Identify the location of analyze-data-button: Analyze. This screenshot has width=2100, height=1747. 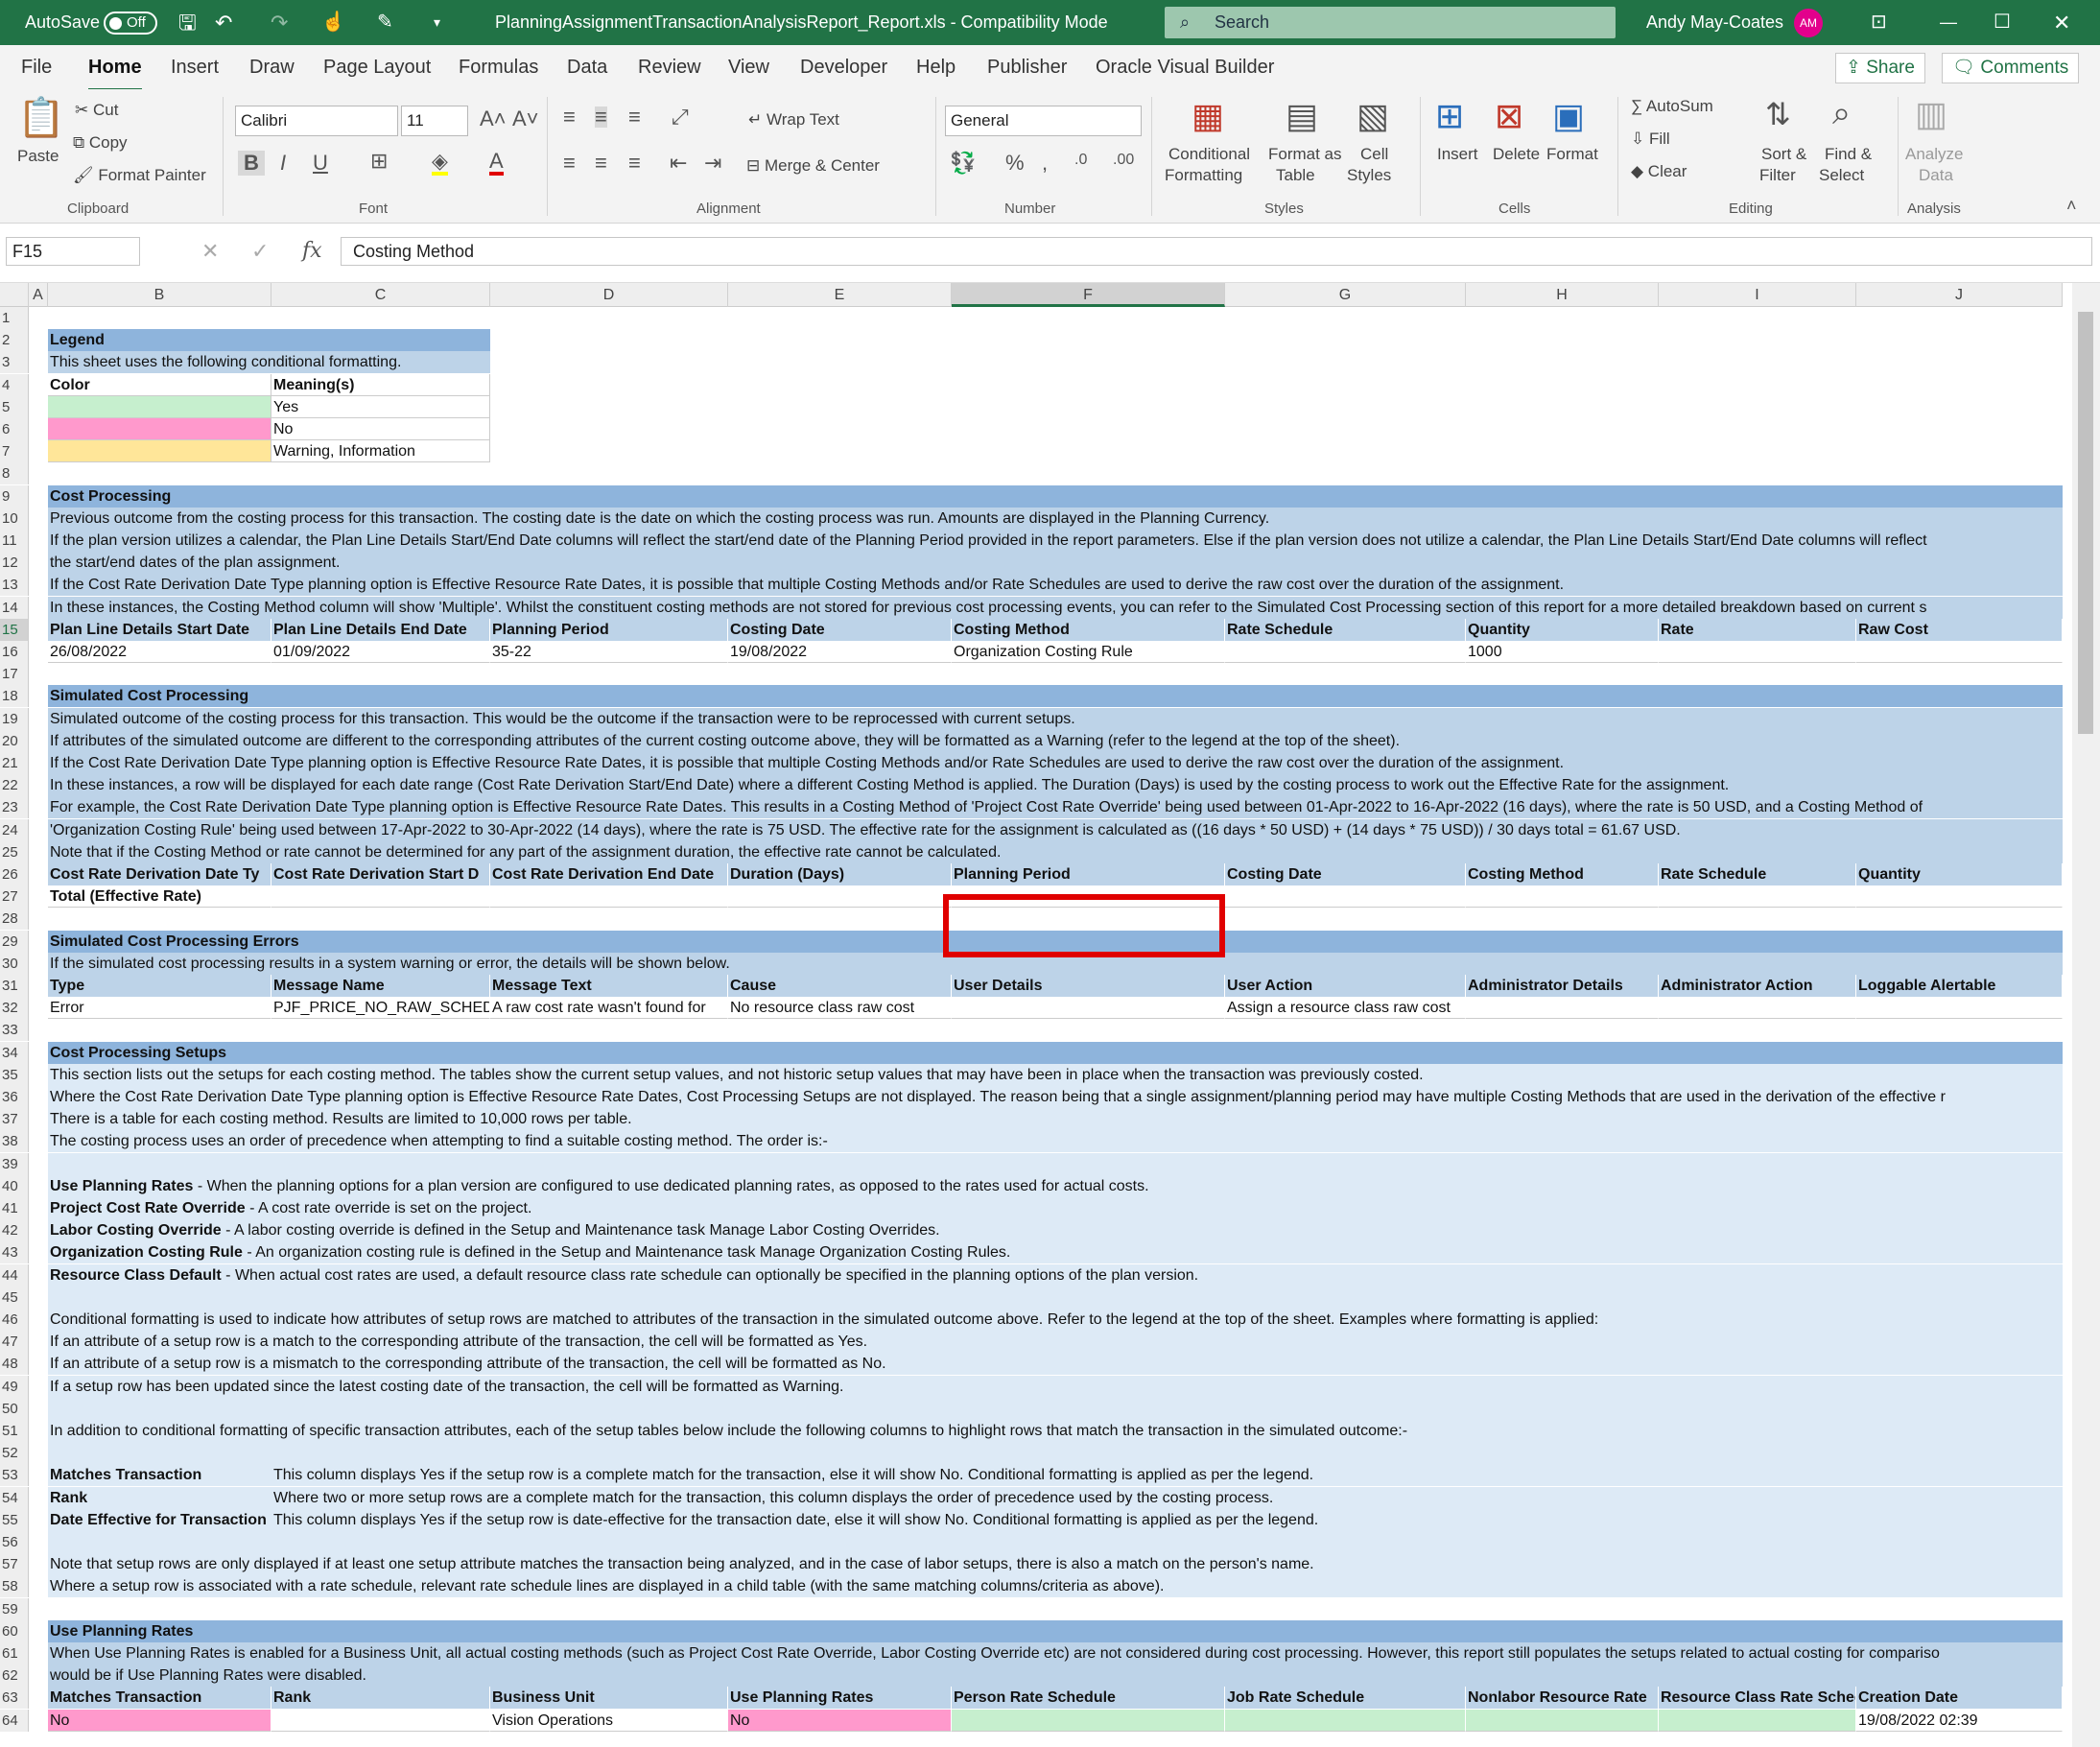
(1934, 155).